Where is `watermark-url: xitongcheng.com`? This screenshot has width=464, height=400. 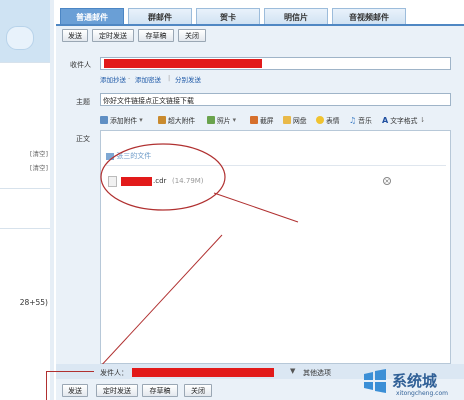
watermark-url: xitongcheng.com is located at coordinates (422, 393).